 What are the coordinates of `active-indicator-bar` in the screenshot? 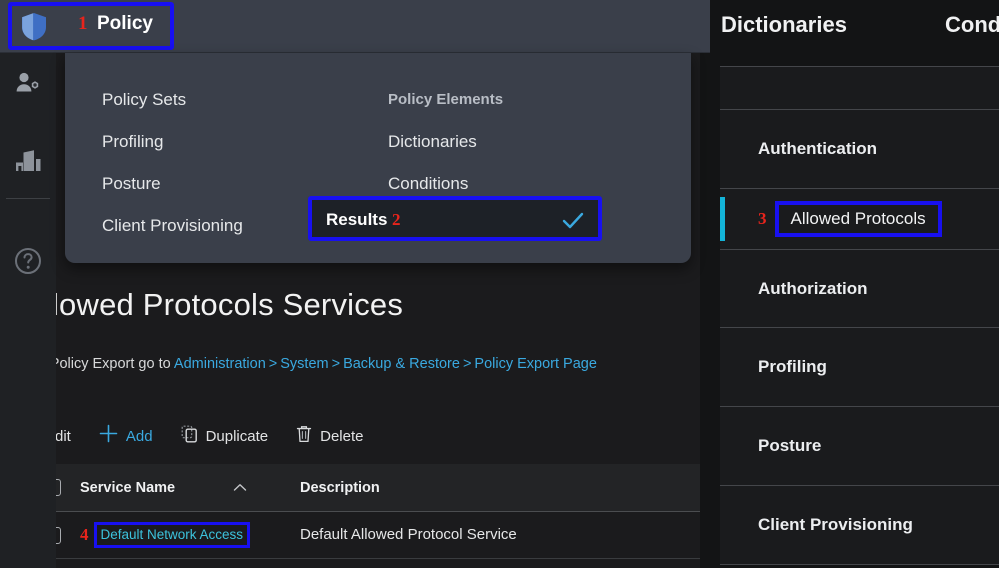 It's located at (722, 219).